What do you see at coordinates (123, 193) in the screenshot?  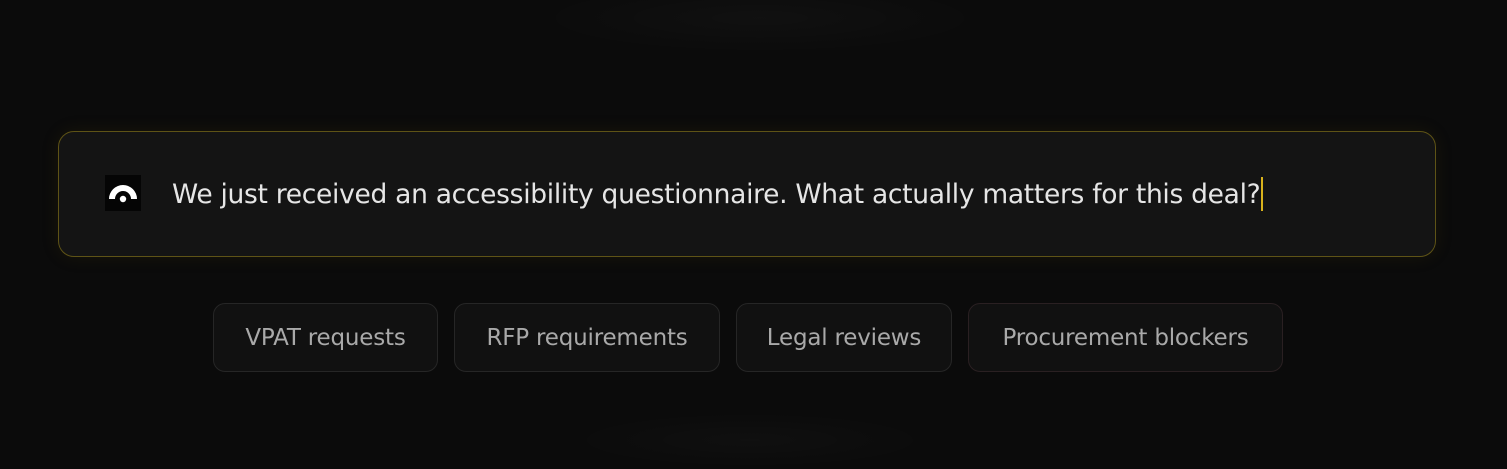 I see `gauge-dome-icon` at bounding box center [123, 193].